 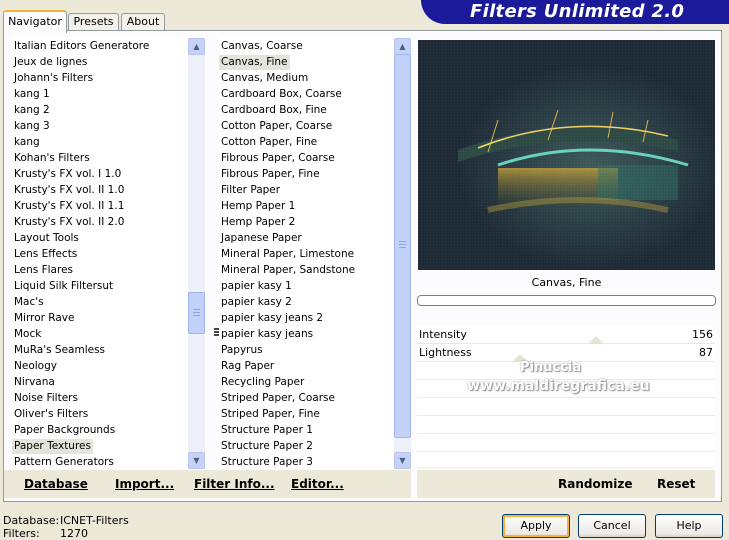 I want to click on filter-item: Mineral Paper, Limestone, so click(x=287, y=254).